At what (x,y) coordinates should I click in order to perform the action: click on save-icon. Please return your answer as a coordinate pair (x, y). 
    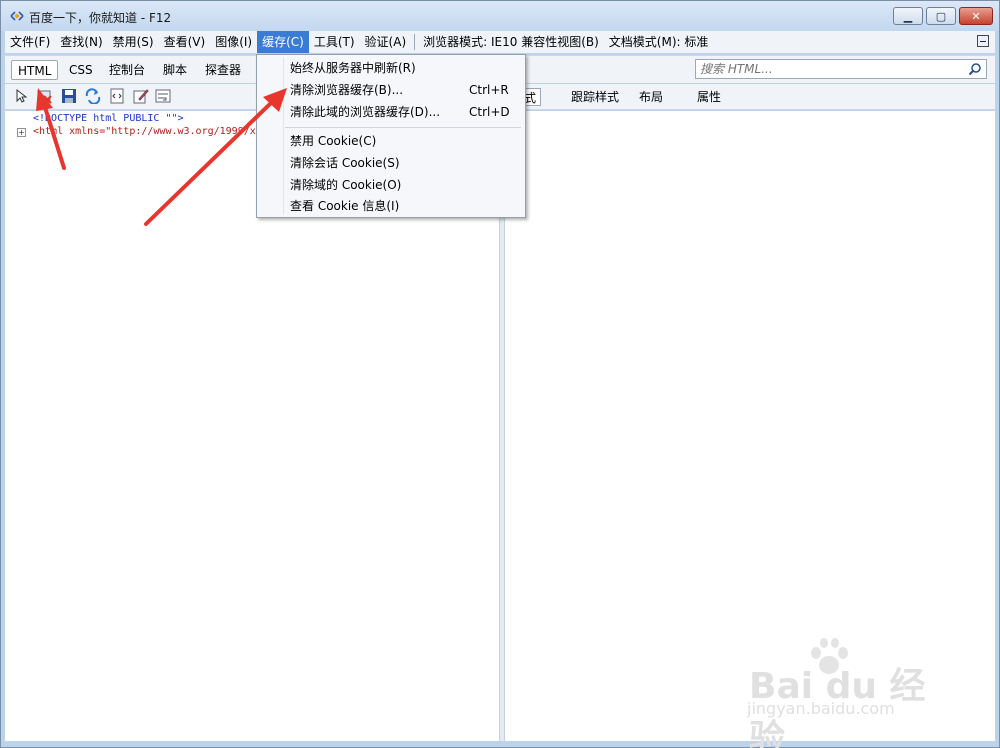
    Looking at the image, I should click on (69, 96).